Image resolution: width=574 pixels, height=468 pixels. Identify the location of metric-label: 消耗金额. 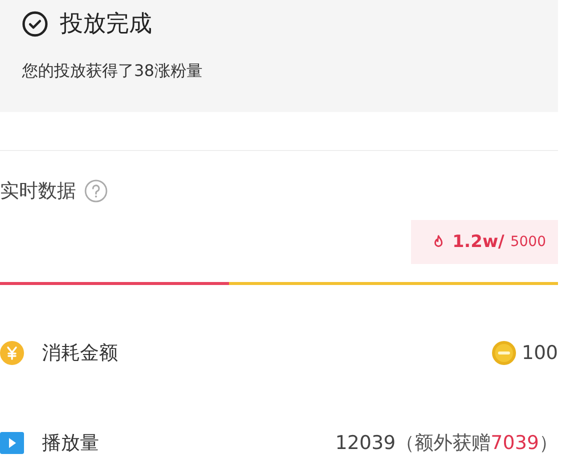
(80, 353).